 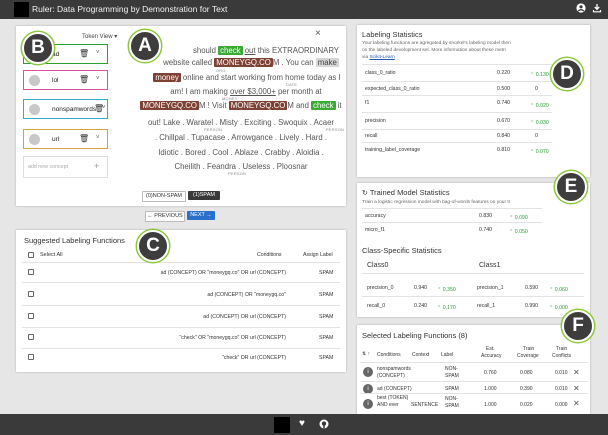 I want to click on stat-delta: ⌃ 0.050, so click(x=518, y=232).